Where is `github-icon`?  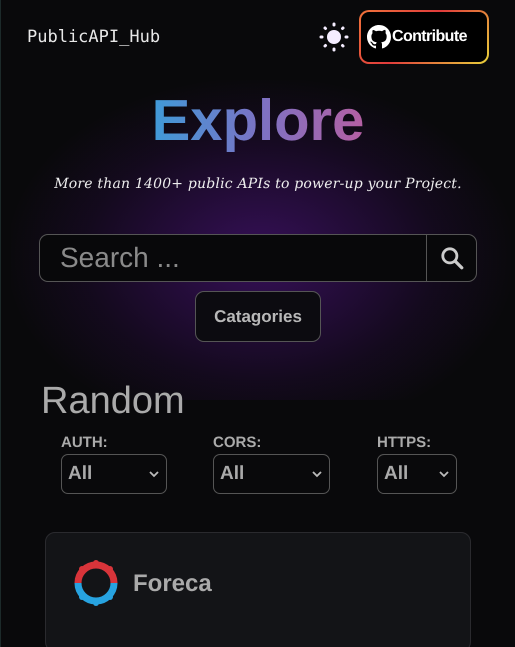
github-icon is located at coordinates (379, 37).